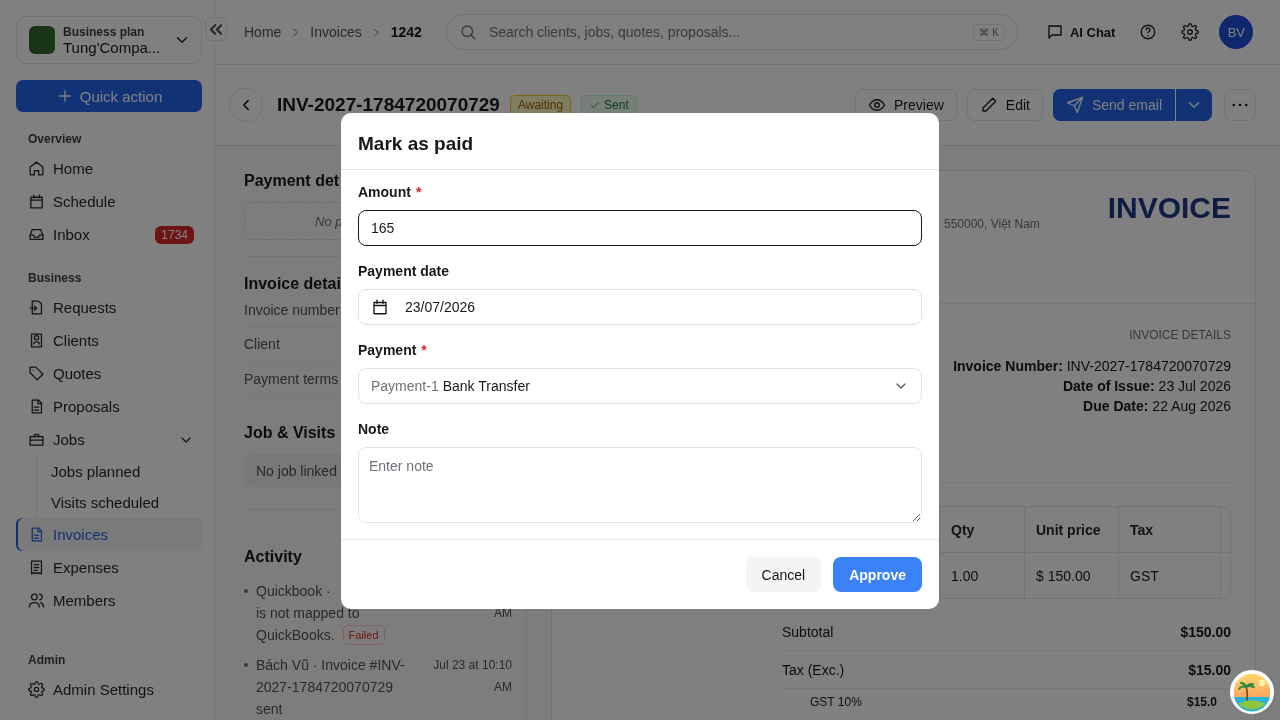 The height and width of the screenshot is (720, 1280). What do you see at coordinates (1080, 32) in the screenshot?
I see `ai-chat-button: AI Chat` at bounding box center [1080, 32].